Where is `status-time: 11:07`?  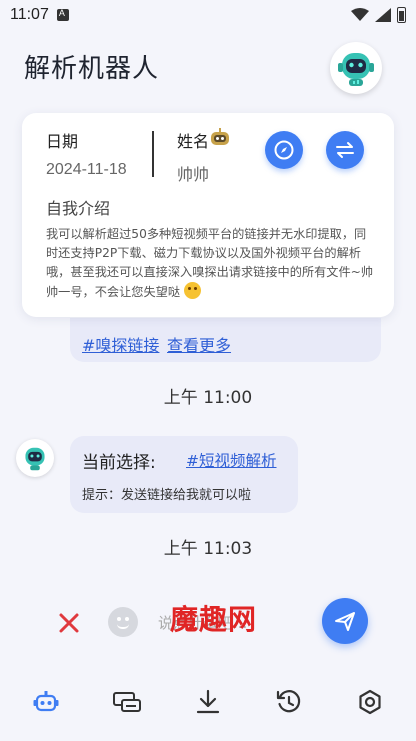 status-time: 11:07 is located at coordinates (29, 14).